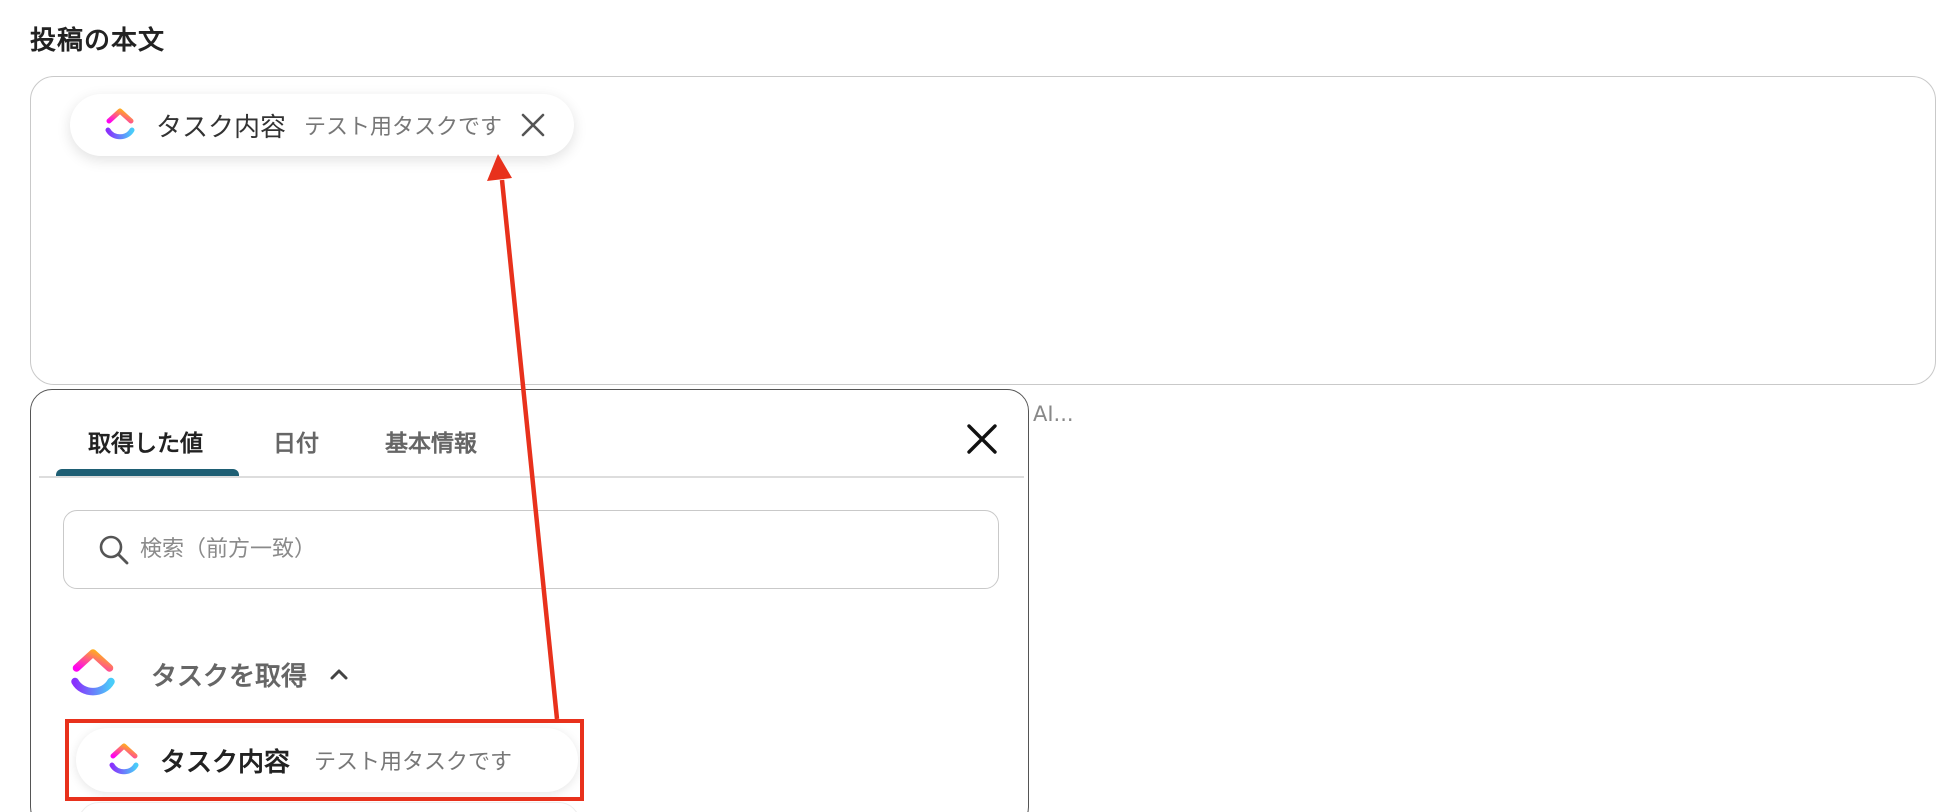 Image resolution: width=1960 pixels, height=812 pixels. Describe the element at coordinates (98, 41) in the screenshot. I see `post-body-title: 投稿の本文` at that location.